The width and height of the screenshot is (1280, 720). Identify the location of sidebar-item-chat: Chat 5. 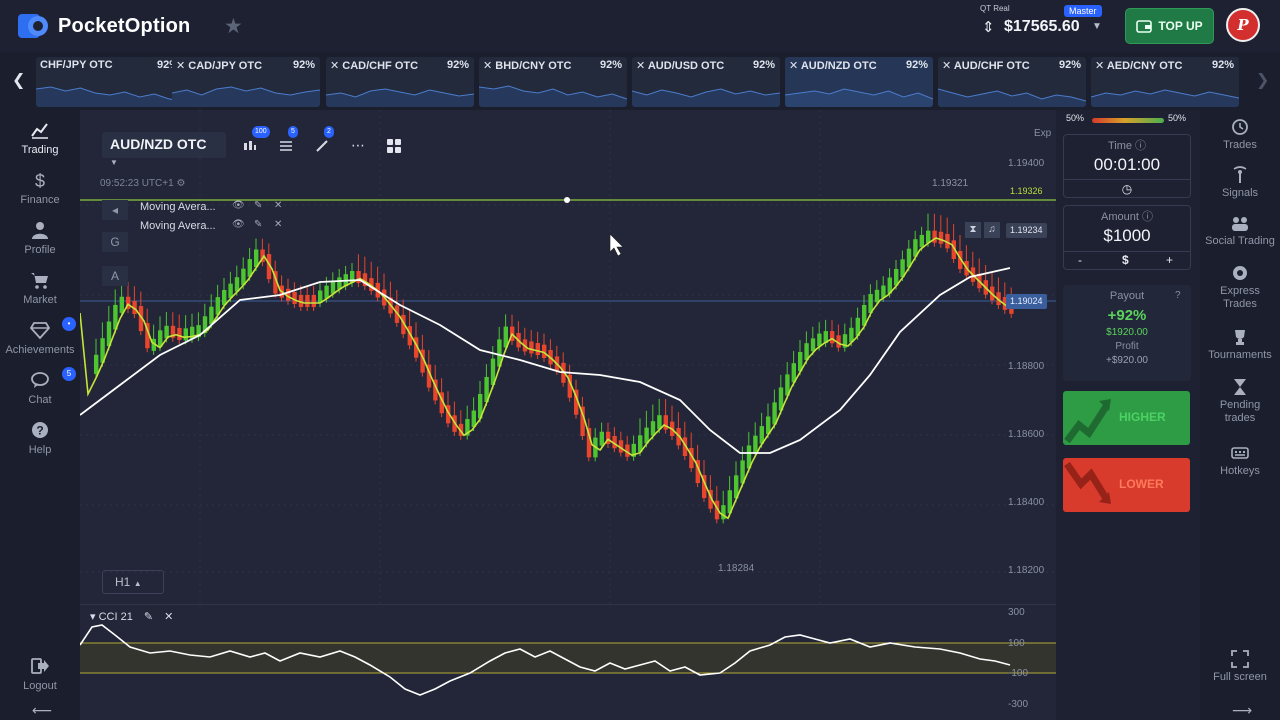
(40, 390).